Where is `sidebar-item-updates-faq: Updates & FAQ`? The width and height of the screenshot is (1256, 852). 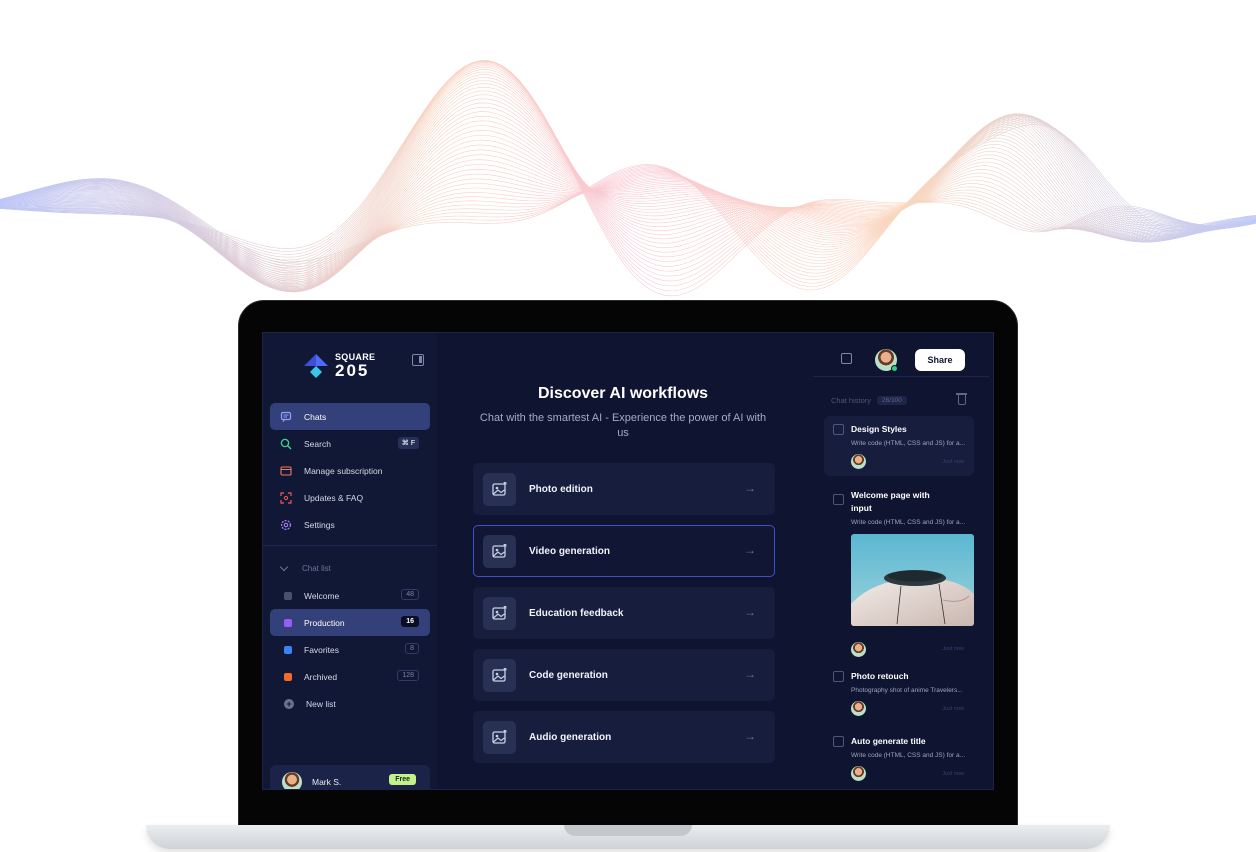 sidebar-item-updates-faq: Updates & FAQ is located at coordinates (350, 497).